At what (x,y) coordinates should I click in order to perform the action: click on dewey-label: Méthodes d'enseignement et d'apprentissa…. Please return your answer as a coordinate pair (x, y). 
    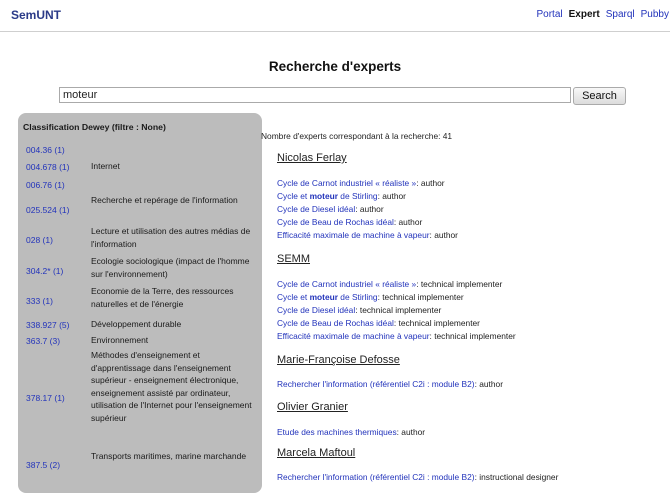
    Looking at the image, I should click on (171, 386).